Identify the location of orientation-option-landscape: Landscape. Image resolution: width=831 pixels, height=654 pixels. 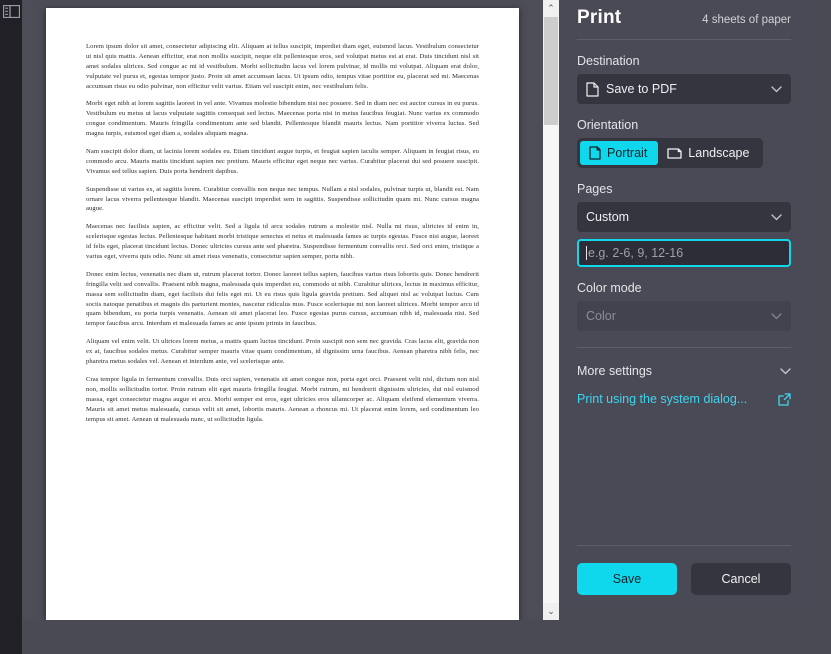
(709, 153).